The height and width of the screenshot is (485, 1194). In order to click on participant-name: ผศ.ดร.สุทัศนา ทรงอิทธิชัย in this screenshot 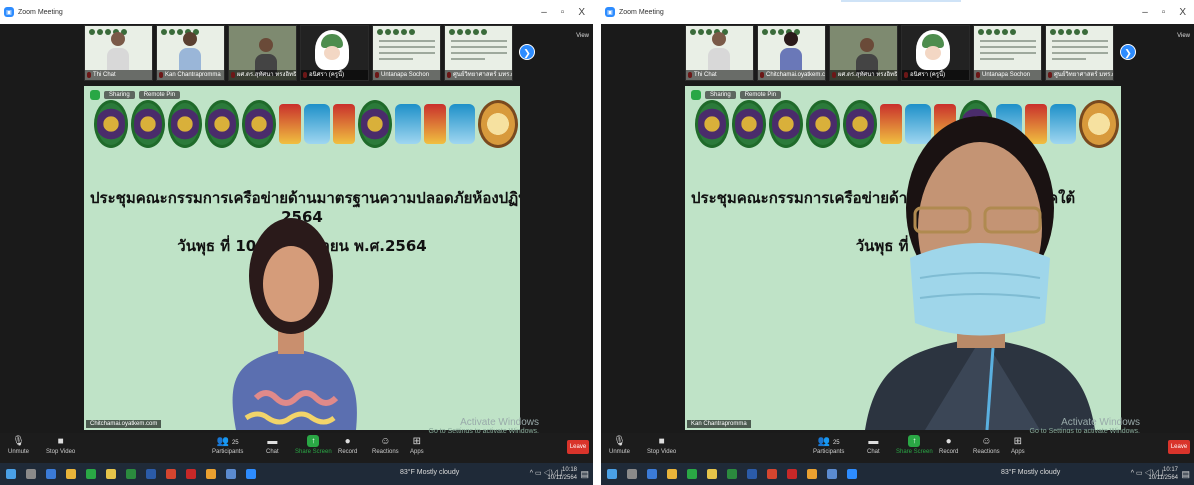, I will do `click(262, 75)`.